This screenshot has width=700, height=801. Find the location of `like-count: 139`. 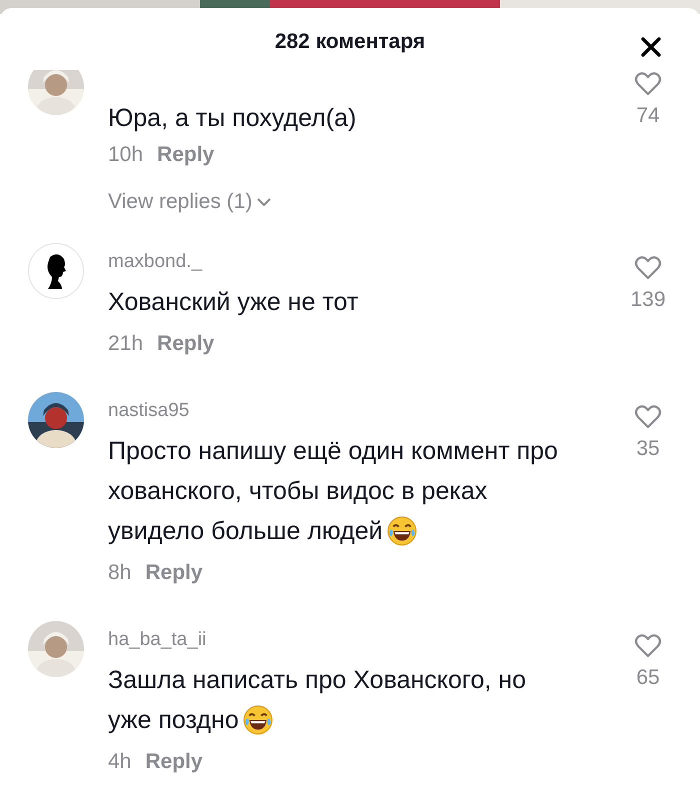

like-count: 139 is located at coordinates (648, 300).